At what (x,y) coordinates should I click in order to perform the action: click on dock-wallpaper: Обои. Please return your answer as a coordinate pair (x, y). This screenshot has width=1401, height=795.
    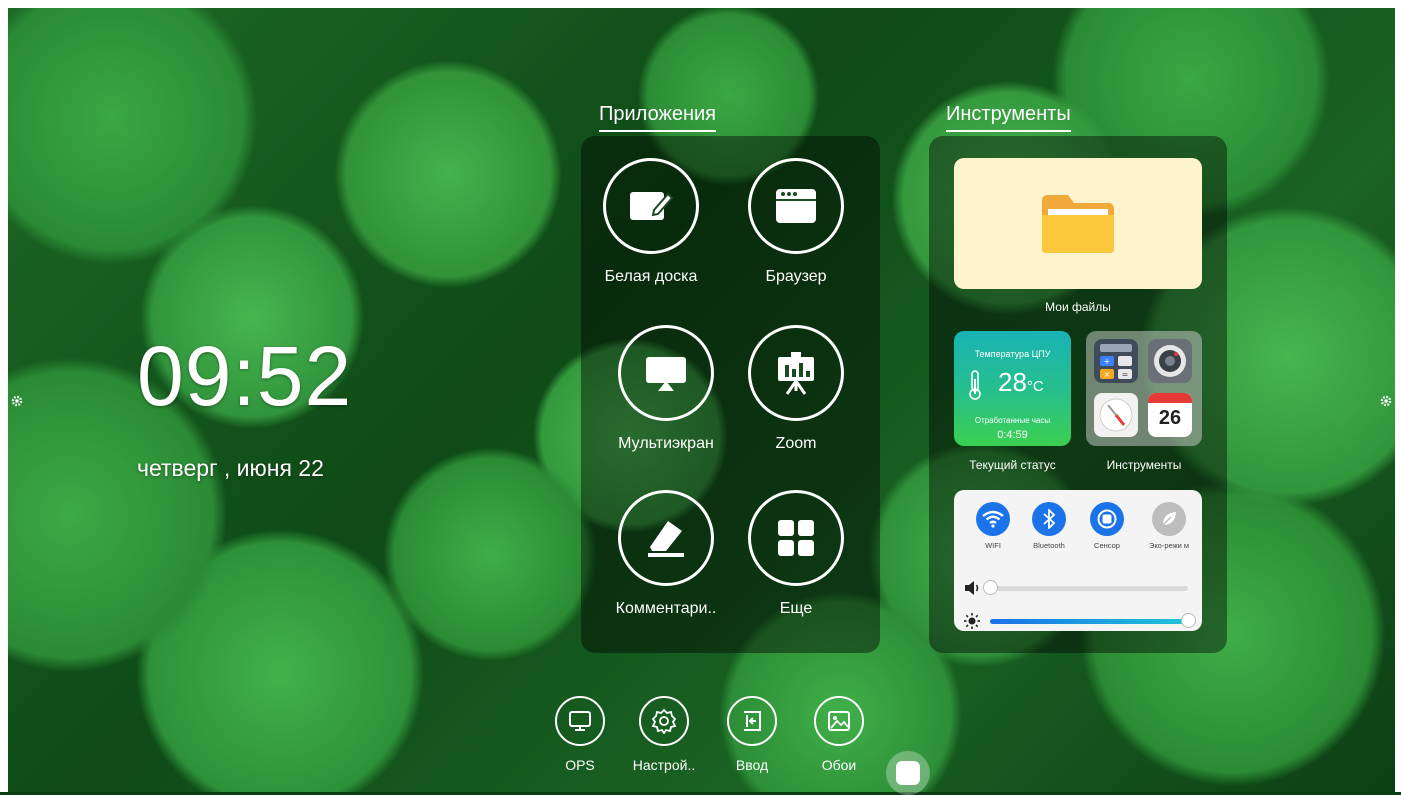
    Looking at the image, I should click on (839, 734).